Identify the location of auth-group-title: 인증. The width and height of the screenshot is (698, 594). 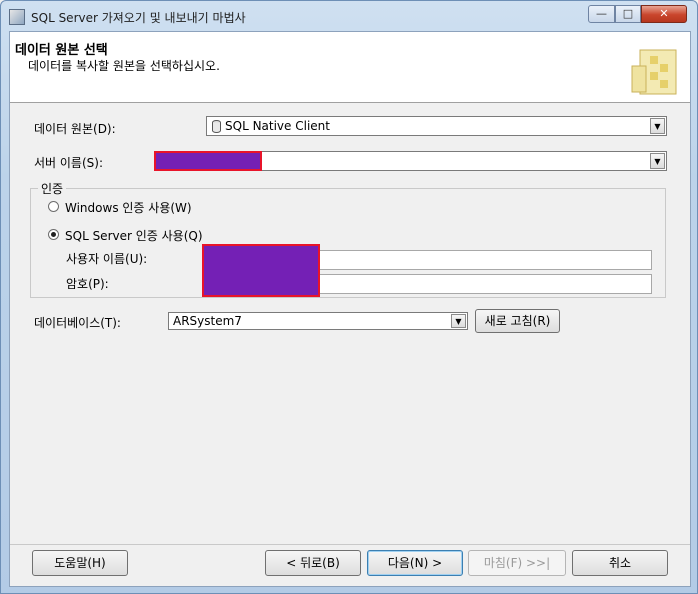
(52, 188).